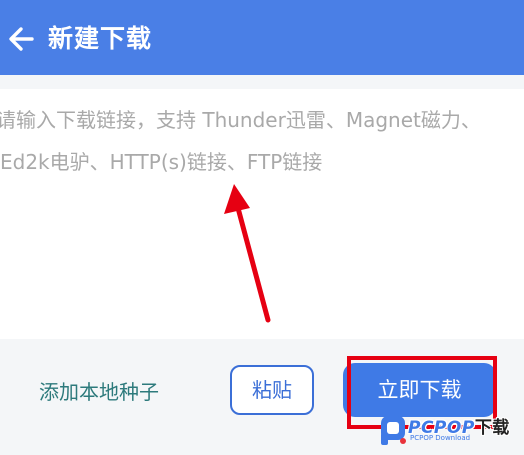 Image resolution: width=524 pixels, height=455 pixels. I want to click on watermark: PCPOP下载 PCPOP Download, so click(450, 433).